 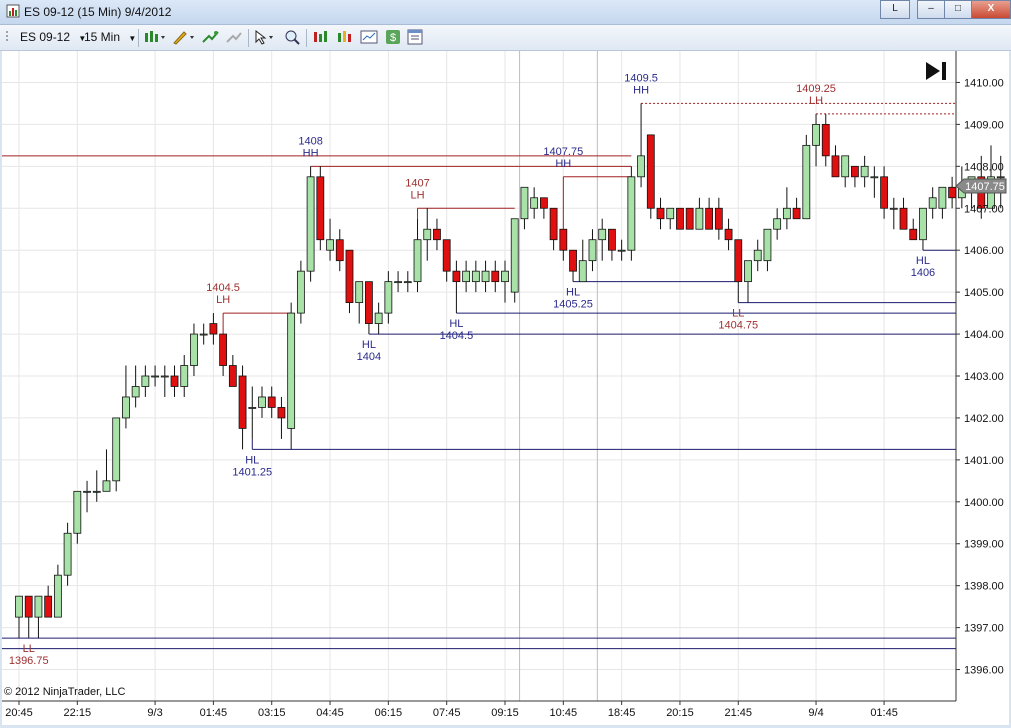 What do you see at coordinates (155, 37) in the screenshot?
I see `bar-type-icon` at bounding box center [155, 37].